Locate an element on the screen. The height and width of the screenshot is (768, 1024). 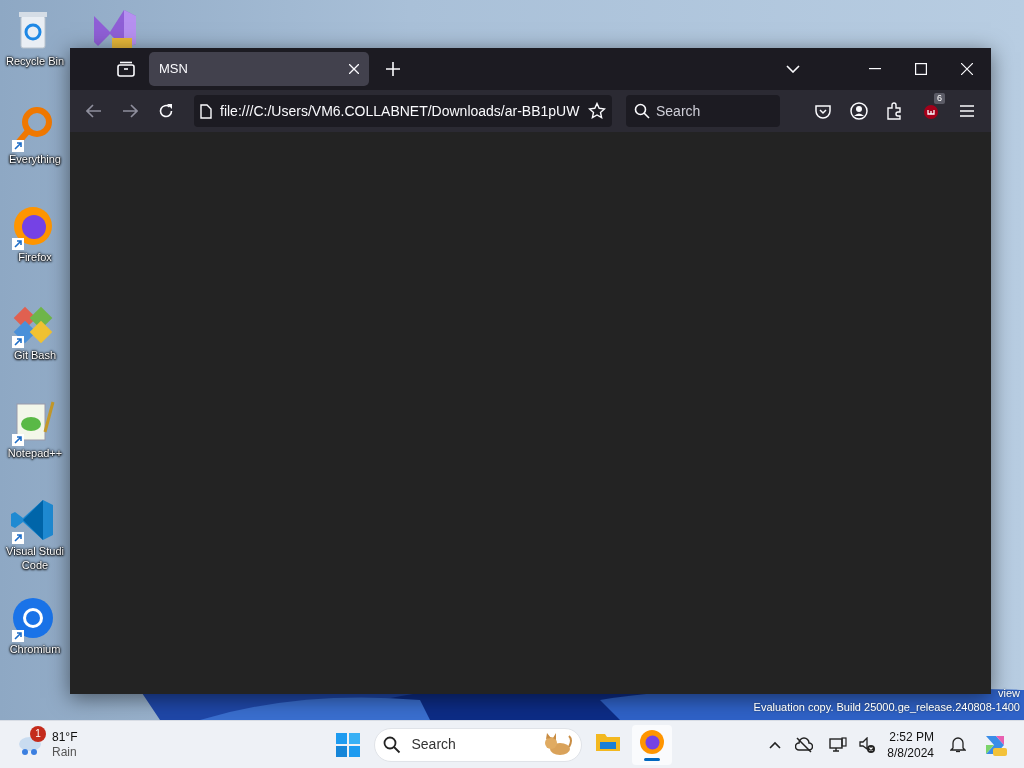
desktop-icon: Recycle Bin is located at coordinates (35, 51).